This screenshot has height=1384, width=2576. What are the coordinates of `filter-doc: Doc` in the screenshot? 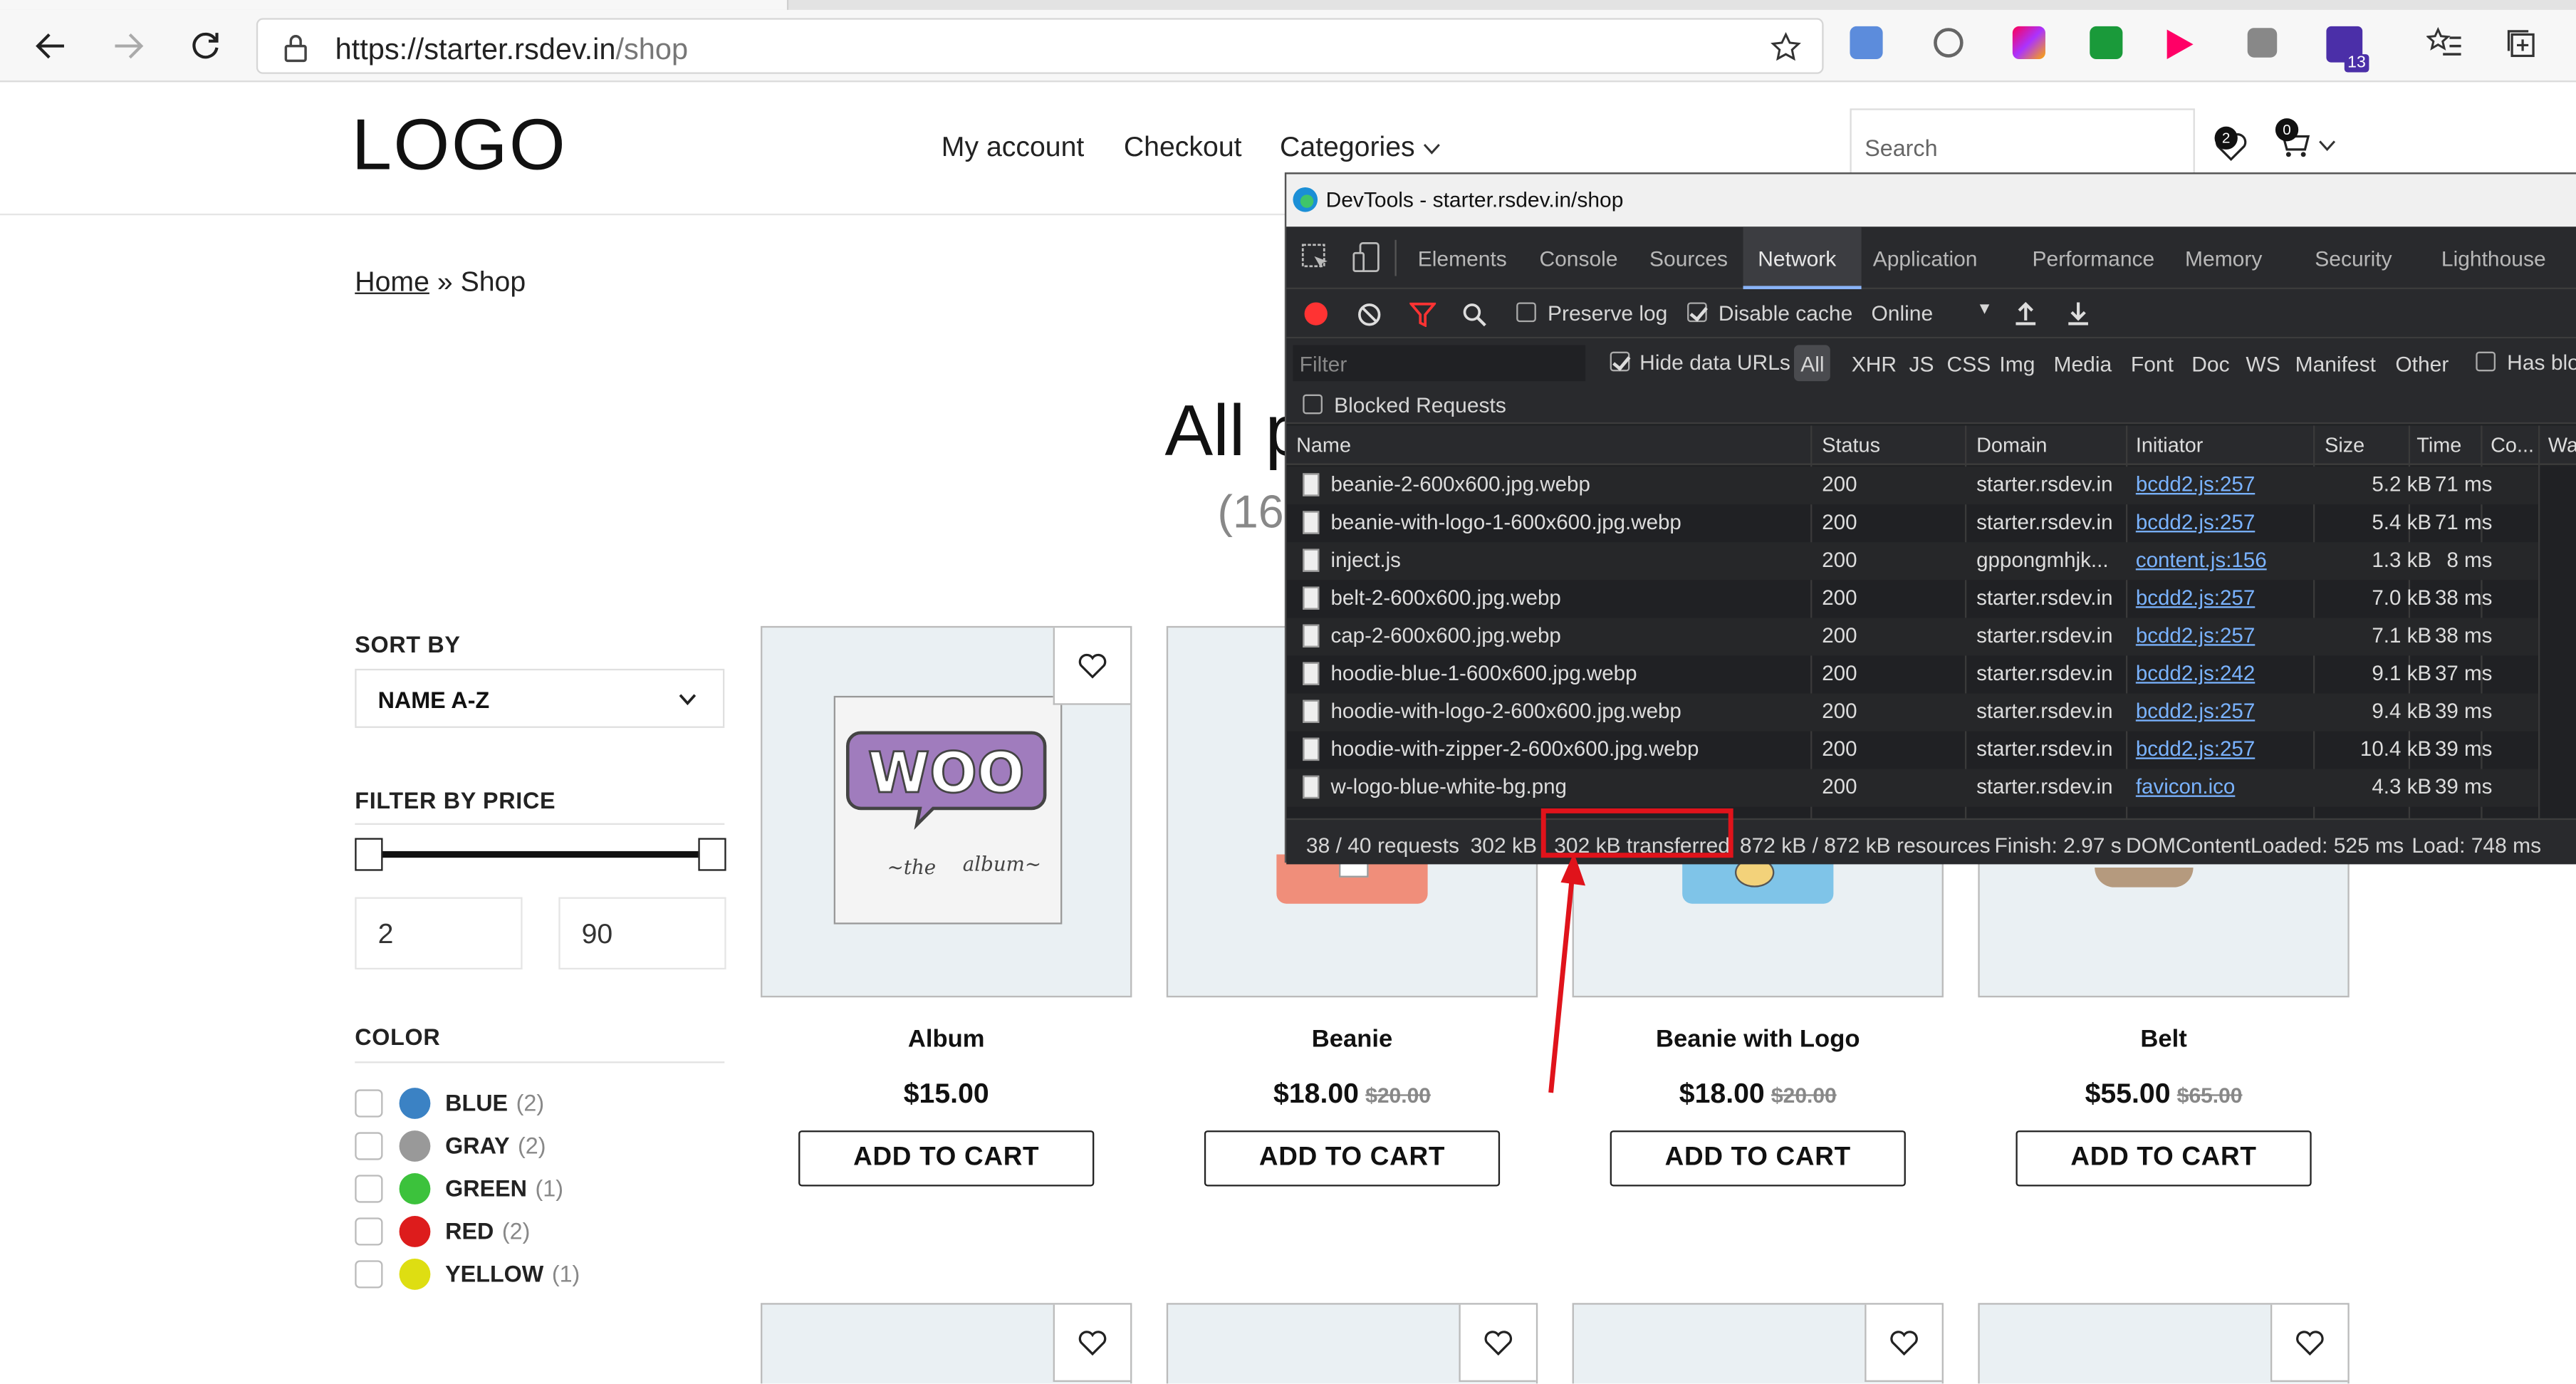 It's located at (2210, 365).